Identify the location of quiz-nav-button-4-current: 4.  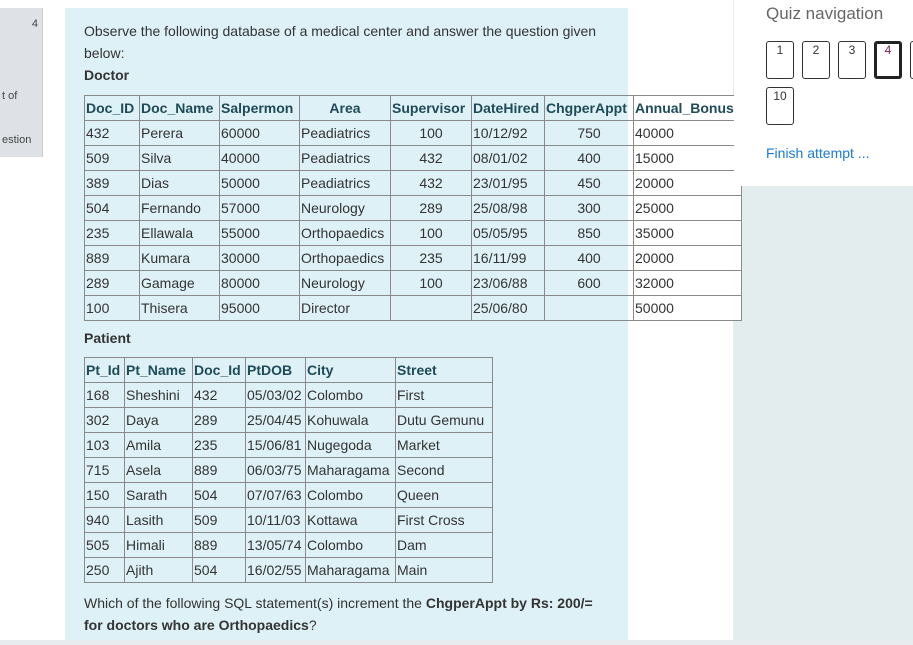
(888, 60).